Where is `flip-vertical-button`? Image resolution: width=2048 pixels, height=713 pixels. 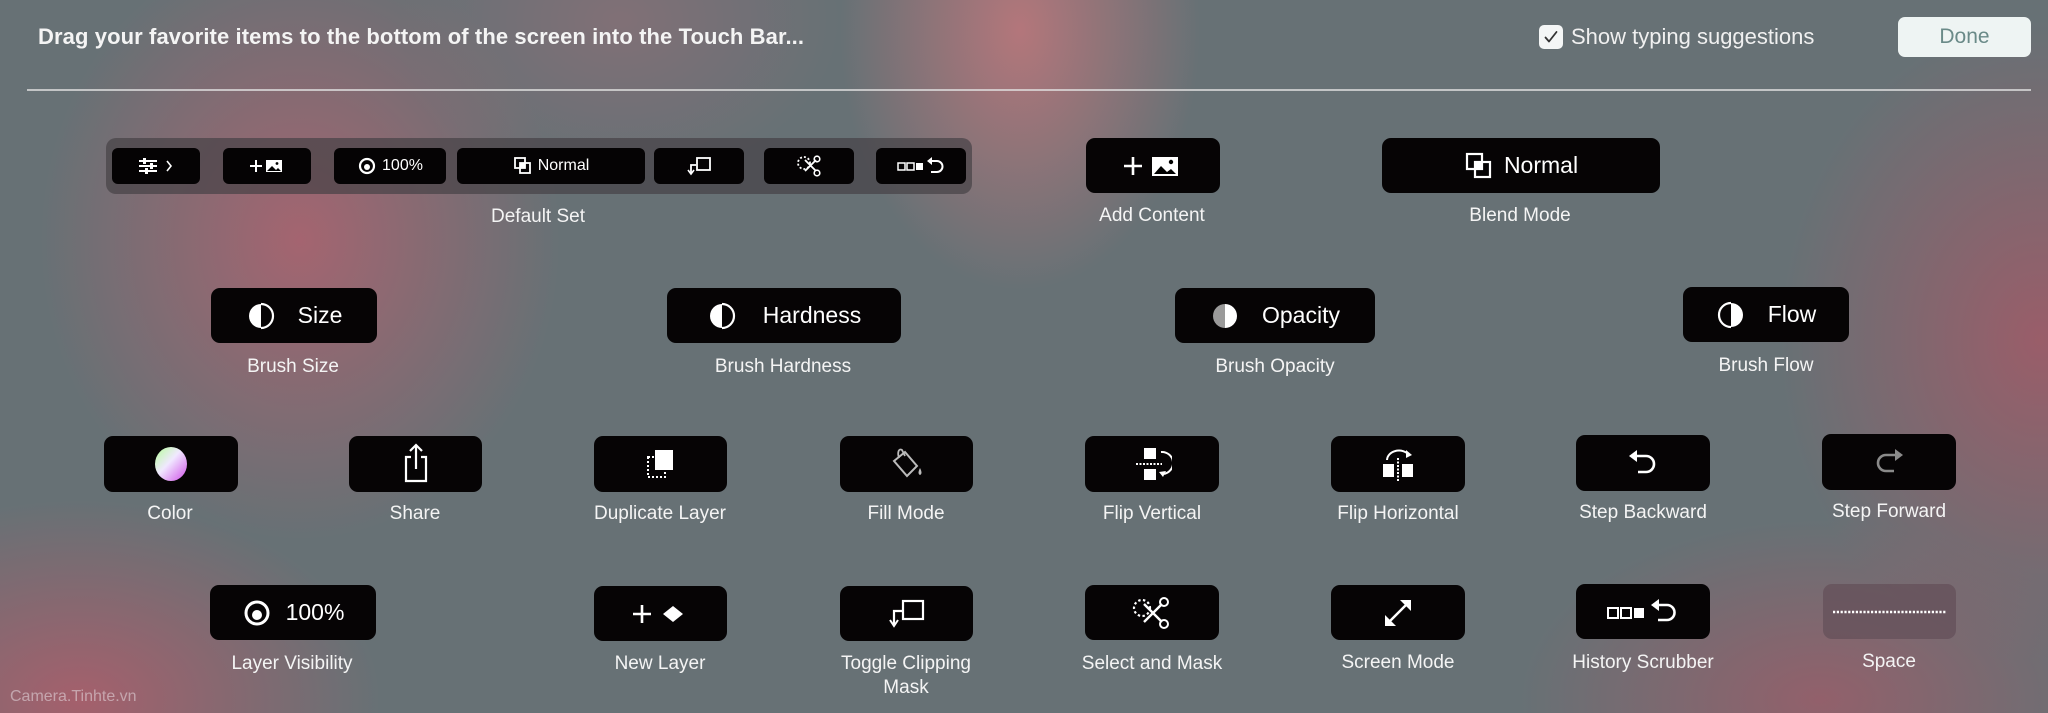 flip-vertical-button is located at coordinates (1152, 464).